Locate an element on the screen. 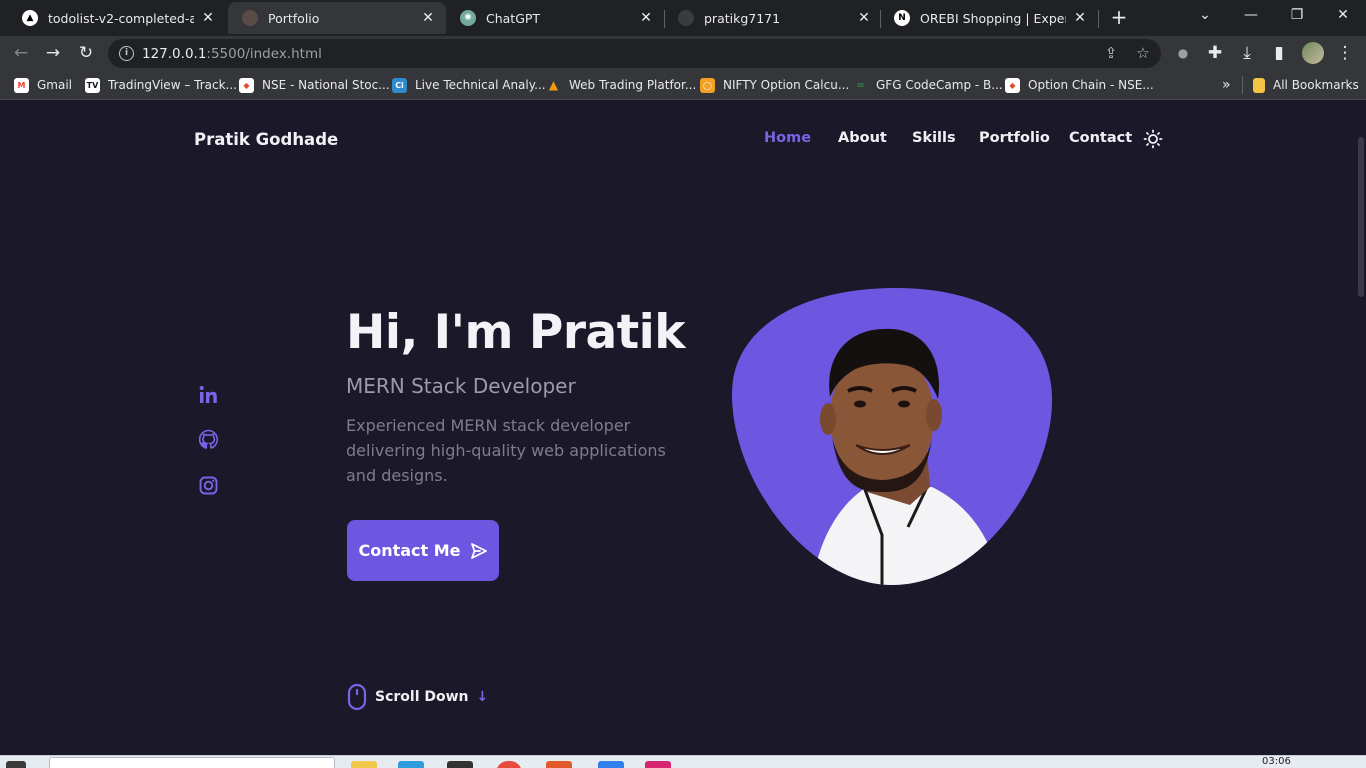 This screenshot has height=768, width=1366. nav-about: About is located at coordinates (862, 138).